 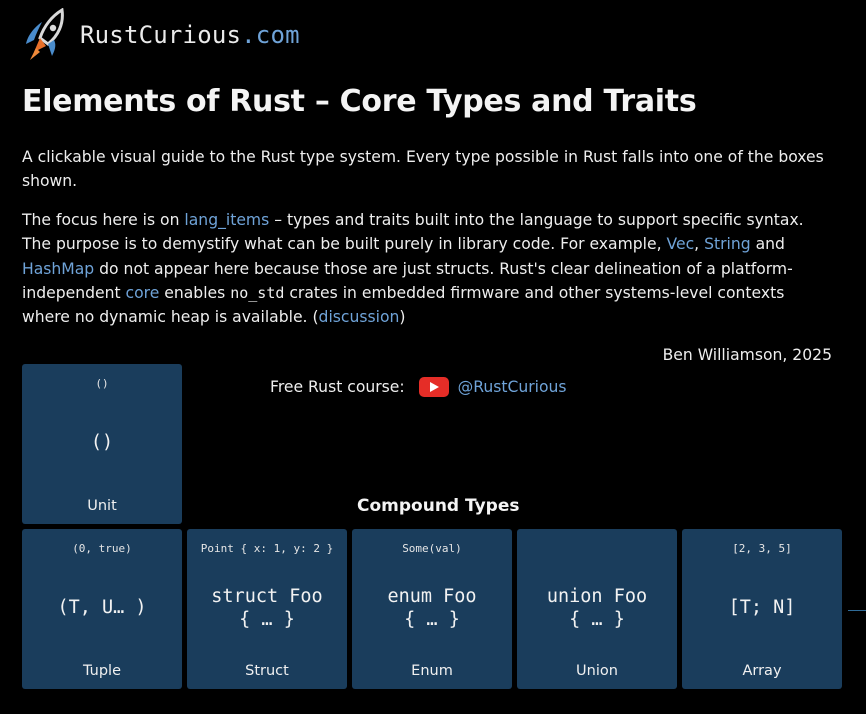 I want to click on type-box-array: [2, 3, 5] [T; N] Array, so click(x=762, y=609).